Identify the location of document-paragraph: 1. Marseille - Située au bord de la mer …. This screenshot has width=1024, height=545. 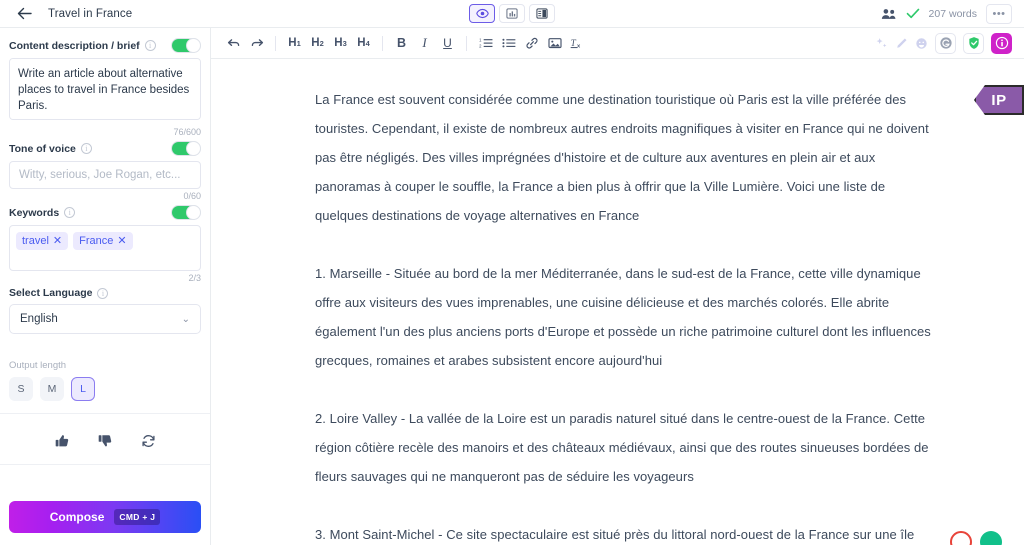
(623, 317).